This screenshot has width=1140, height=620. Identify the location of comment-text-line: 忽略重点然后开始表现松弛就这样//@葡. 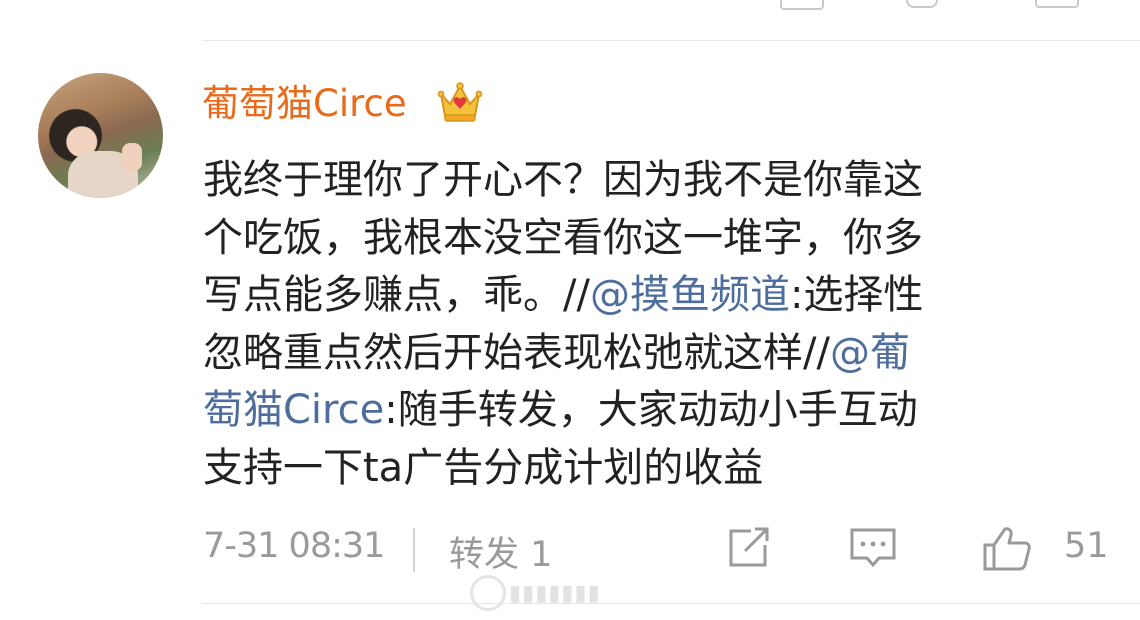
(648, 354).